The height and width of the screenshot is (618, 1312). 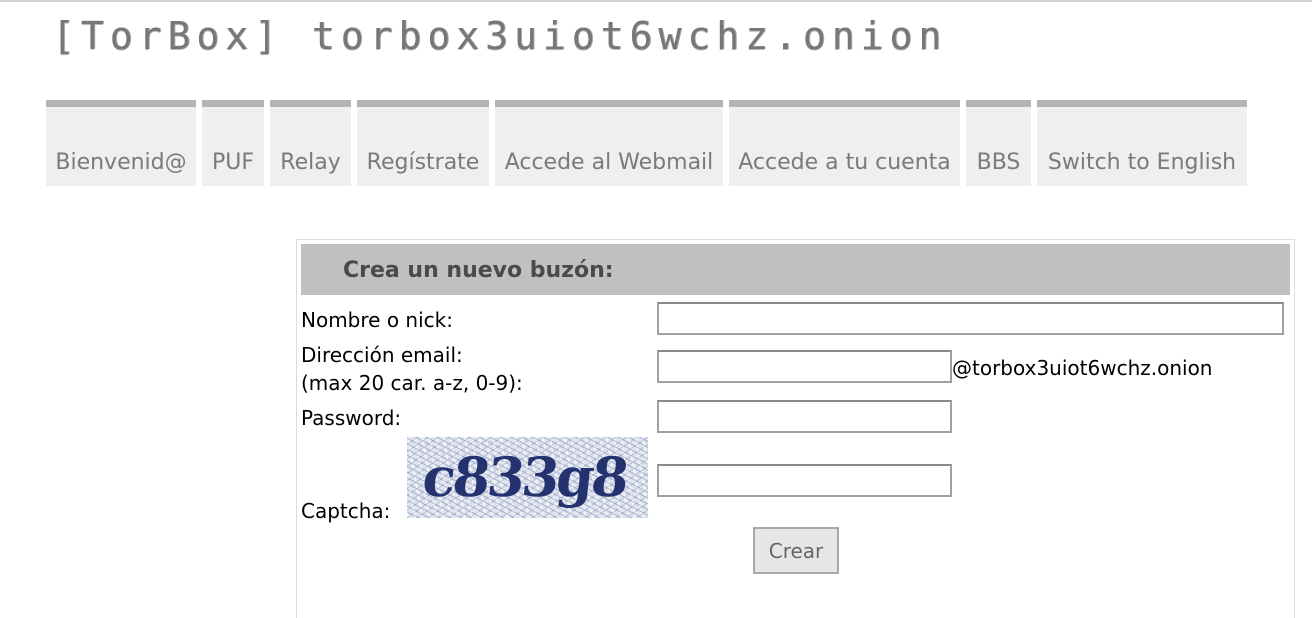 What do you see at coordinates (382, 355) in the screenshot?
I see `email-label-line1: Dirección email:` at bounding box center [382, 355].